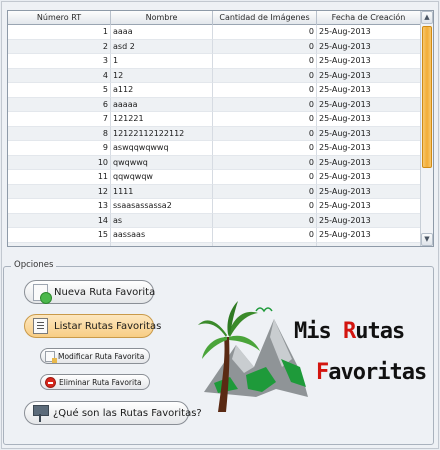  I want to click on table-row: 14 as 0 25-Aug-2013, so click(214, 220).